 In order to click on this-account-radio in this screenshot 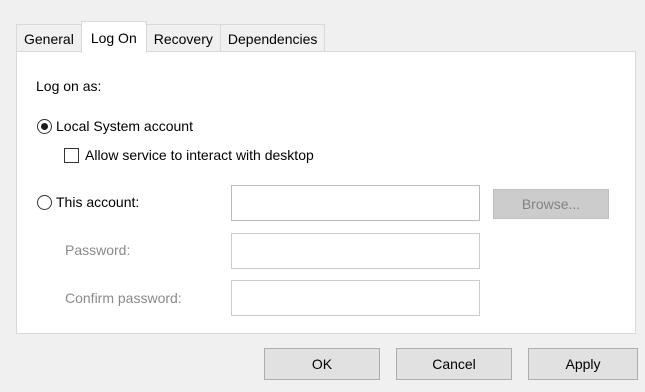, I will do `click(44, 202)`.